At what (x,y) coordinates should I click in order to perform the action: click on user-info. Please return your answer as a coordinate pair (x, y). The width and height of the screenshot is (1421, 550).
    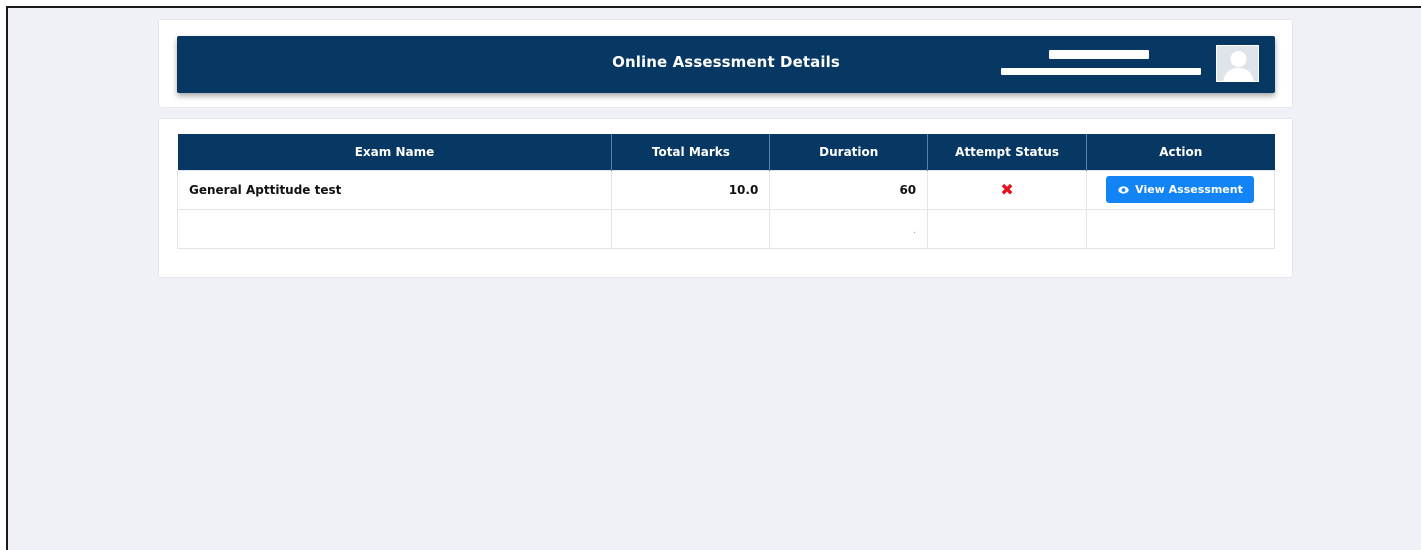
    Looking at the image, I should click on (1101, 65).